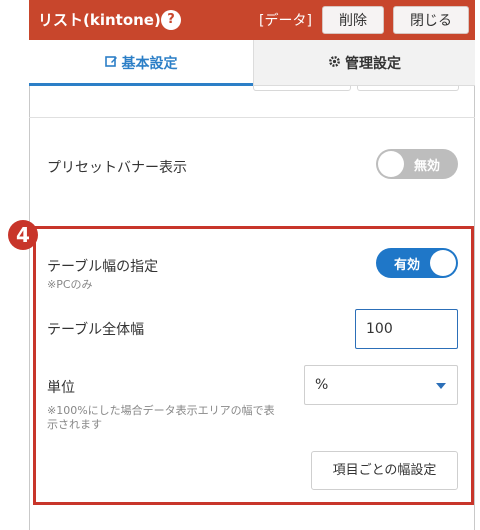 The image size is (480, 530). I want to click on edit-icon, so click(111, 63).